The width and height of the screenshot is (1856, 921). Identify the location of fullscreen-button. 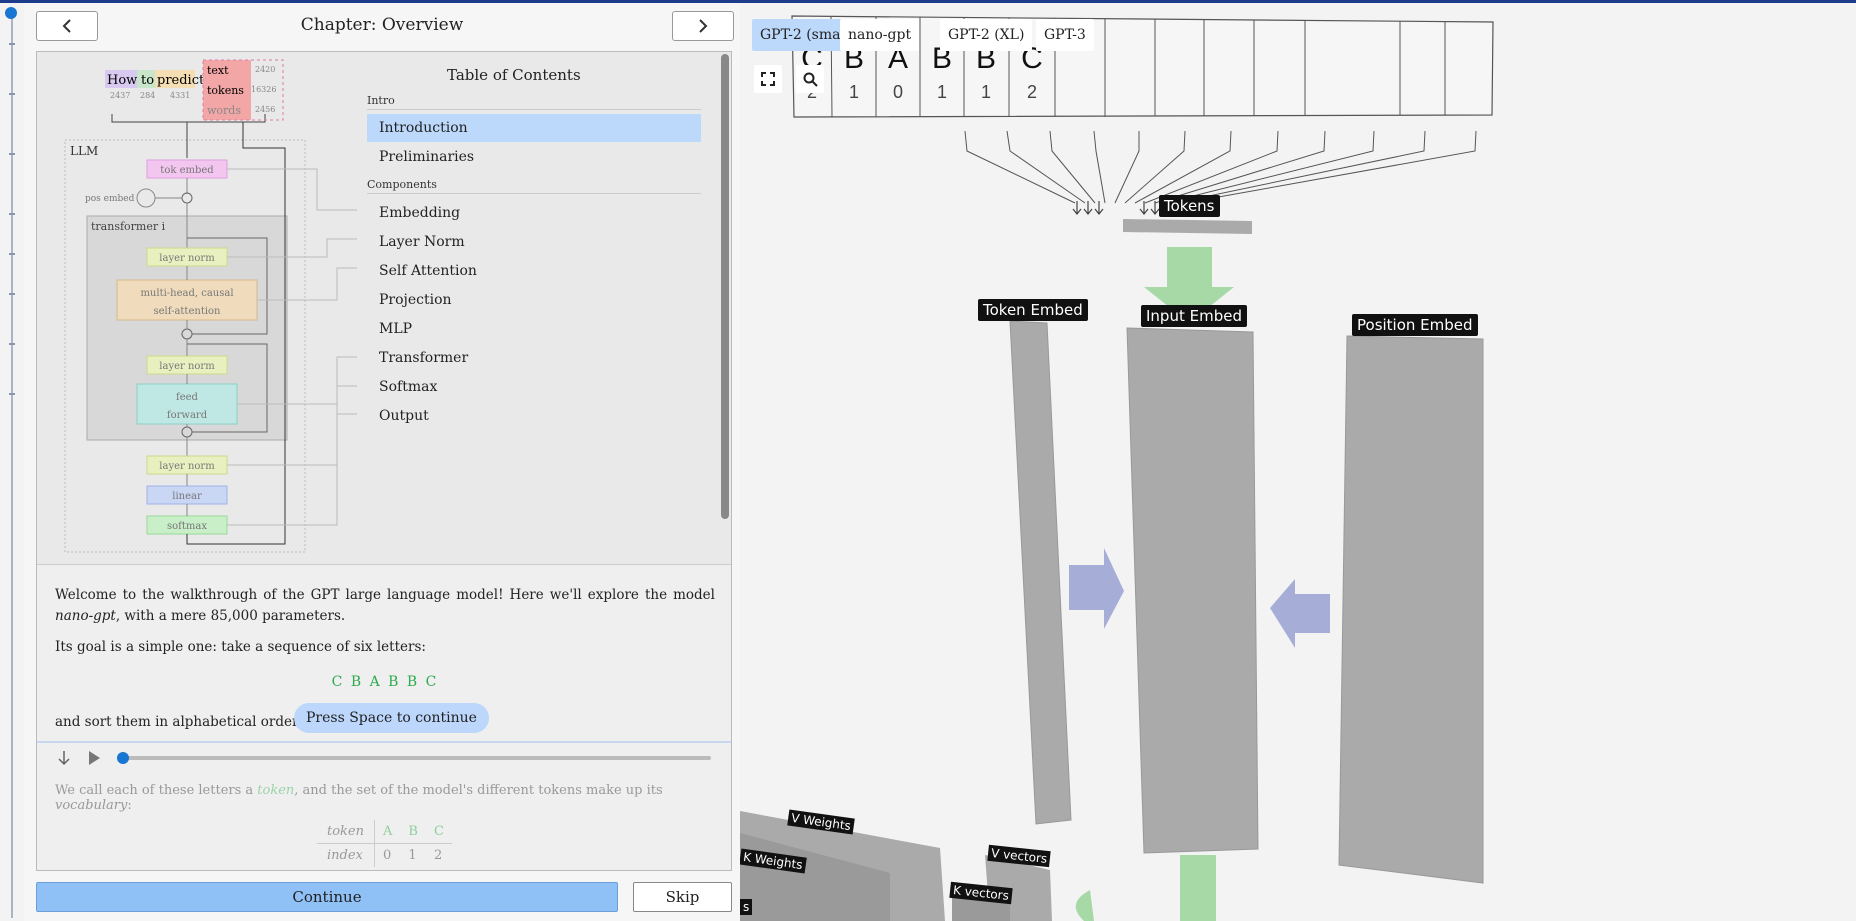
(768, 79).